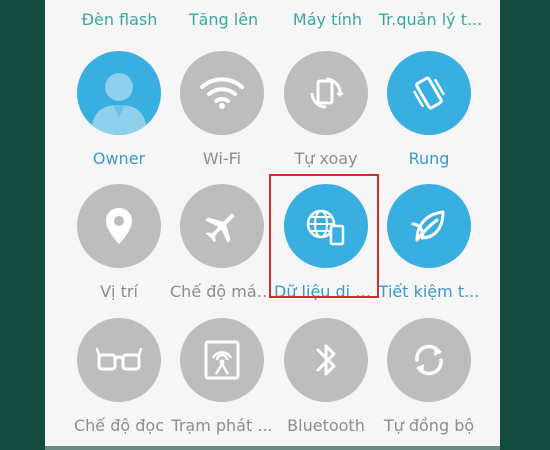  I want to click on tile-vibrate: Rung, so click(429, 116).